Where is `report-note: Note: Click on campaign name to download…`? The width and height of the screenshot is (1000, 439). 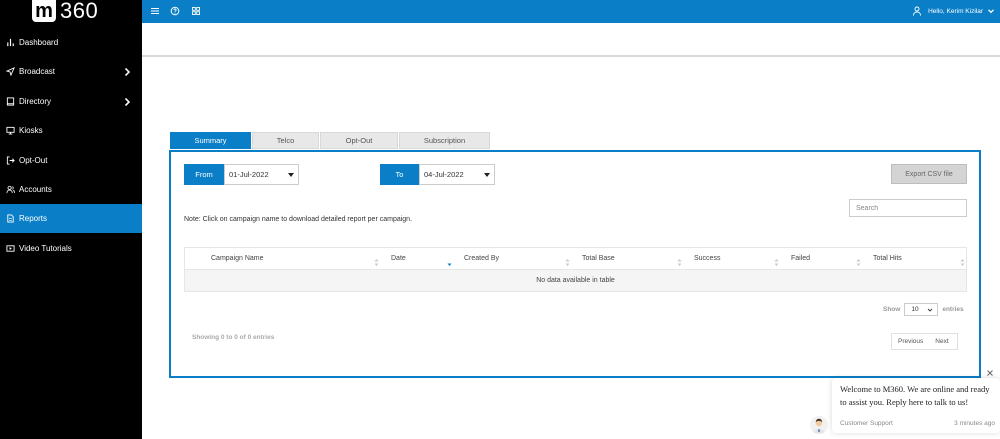 report-note: Note: Click on campaign name to download… is located at coordinates (298, 219).